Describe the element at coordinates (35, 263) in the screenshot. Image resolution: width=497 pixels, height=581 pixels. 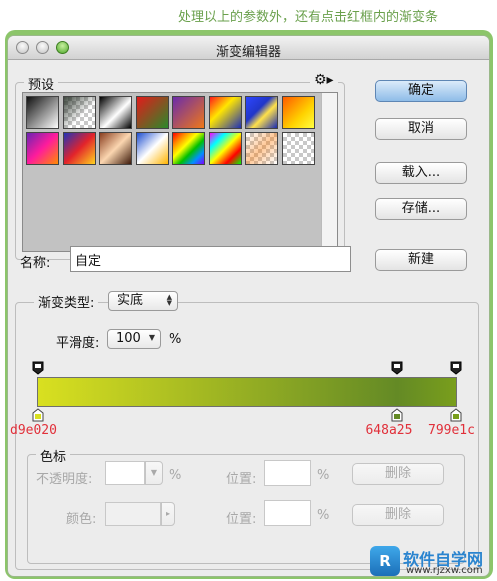
I see `name-label: 名称:` at that location.